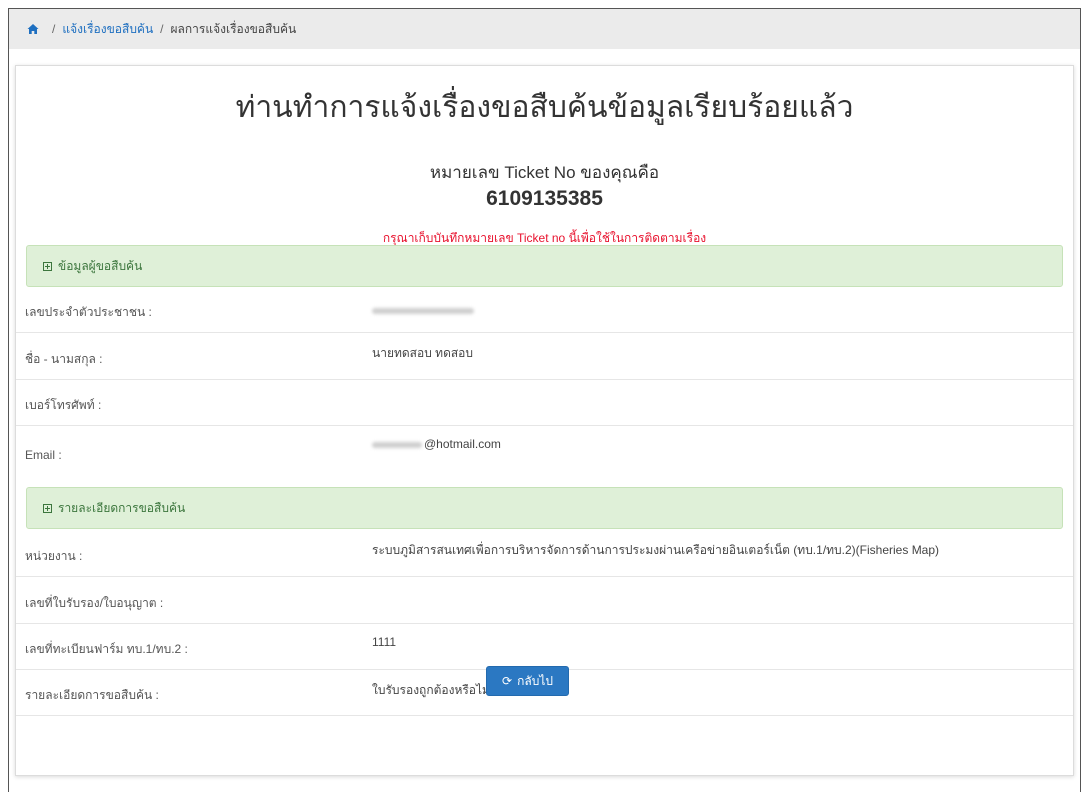 The height and width of the screenshot is (792, 1089). I want to click on field-row-name: ชื่อ - นามสกุล : นายทดสอบ ทดสอบ, so click(544, 356).